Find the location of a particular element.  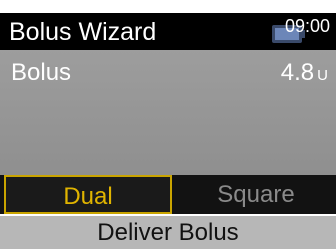

header-bar: Bolus Wizard 09:00 is located at coordinates (168, 31).